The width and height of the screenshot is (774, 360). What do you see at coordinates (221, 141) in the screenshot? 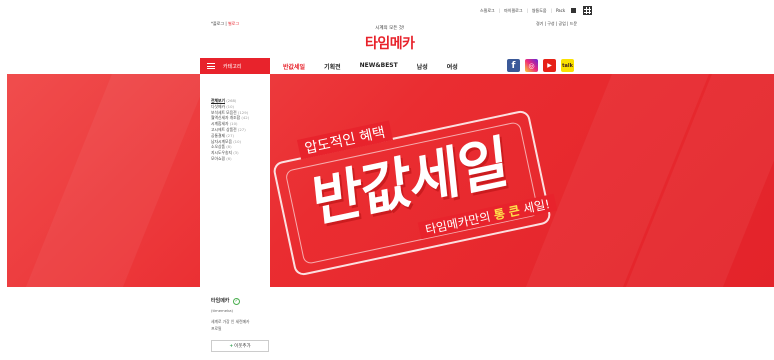
I see `category-item-label: 남자시계모음` at bounding box center [221, 141].